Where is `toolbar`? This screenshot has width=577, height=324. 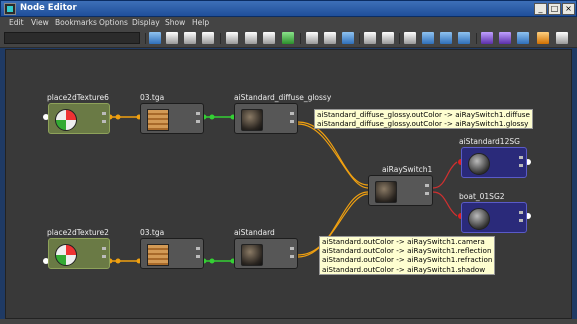 toolbar is located at coordinates (288, 39).